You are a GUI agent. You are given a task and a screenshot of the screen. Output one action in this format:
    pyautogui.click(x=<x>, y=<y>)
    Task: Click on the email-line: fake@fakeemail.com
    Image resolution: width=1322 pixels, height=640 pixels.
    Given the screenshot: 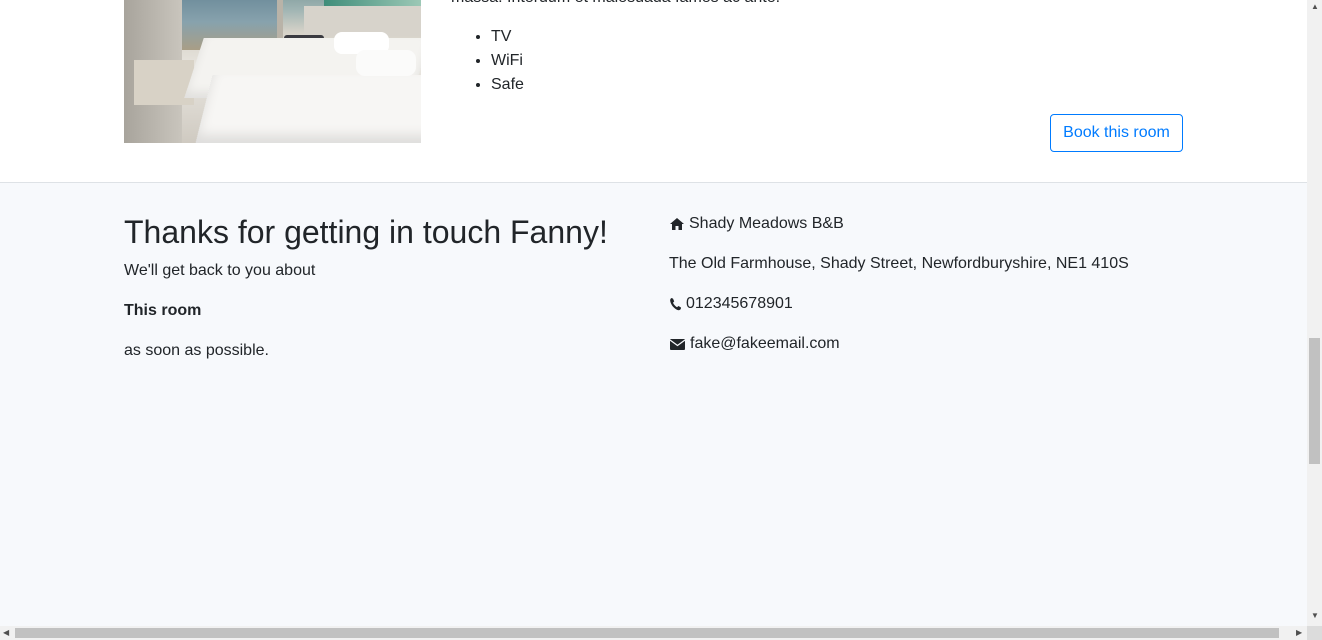 What is the action you would take?
    pyautogui.click(x=754, y=344)
    